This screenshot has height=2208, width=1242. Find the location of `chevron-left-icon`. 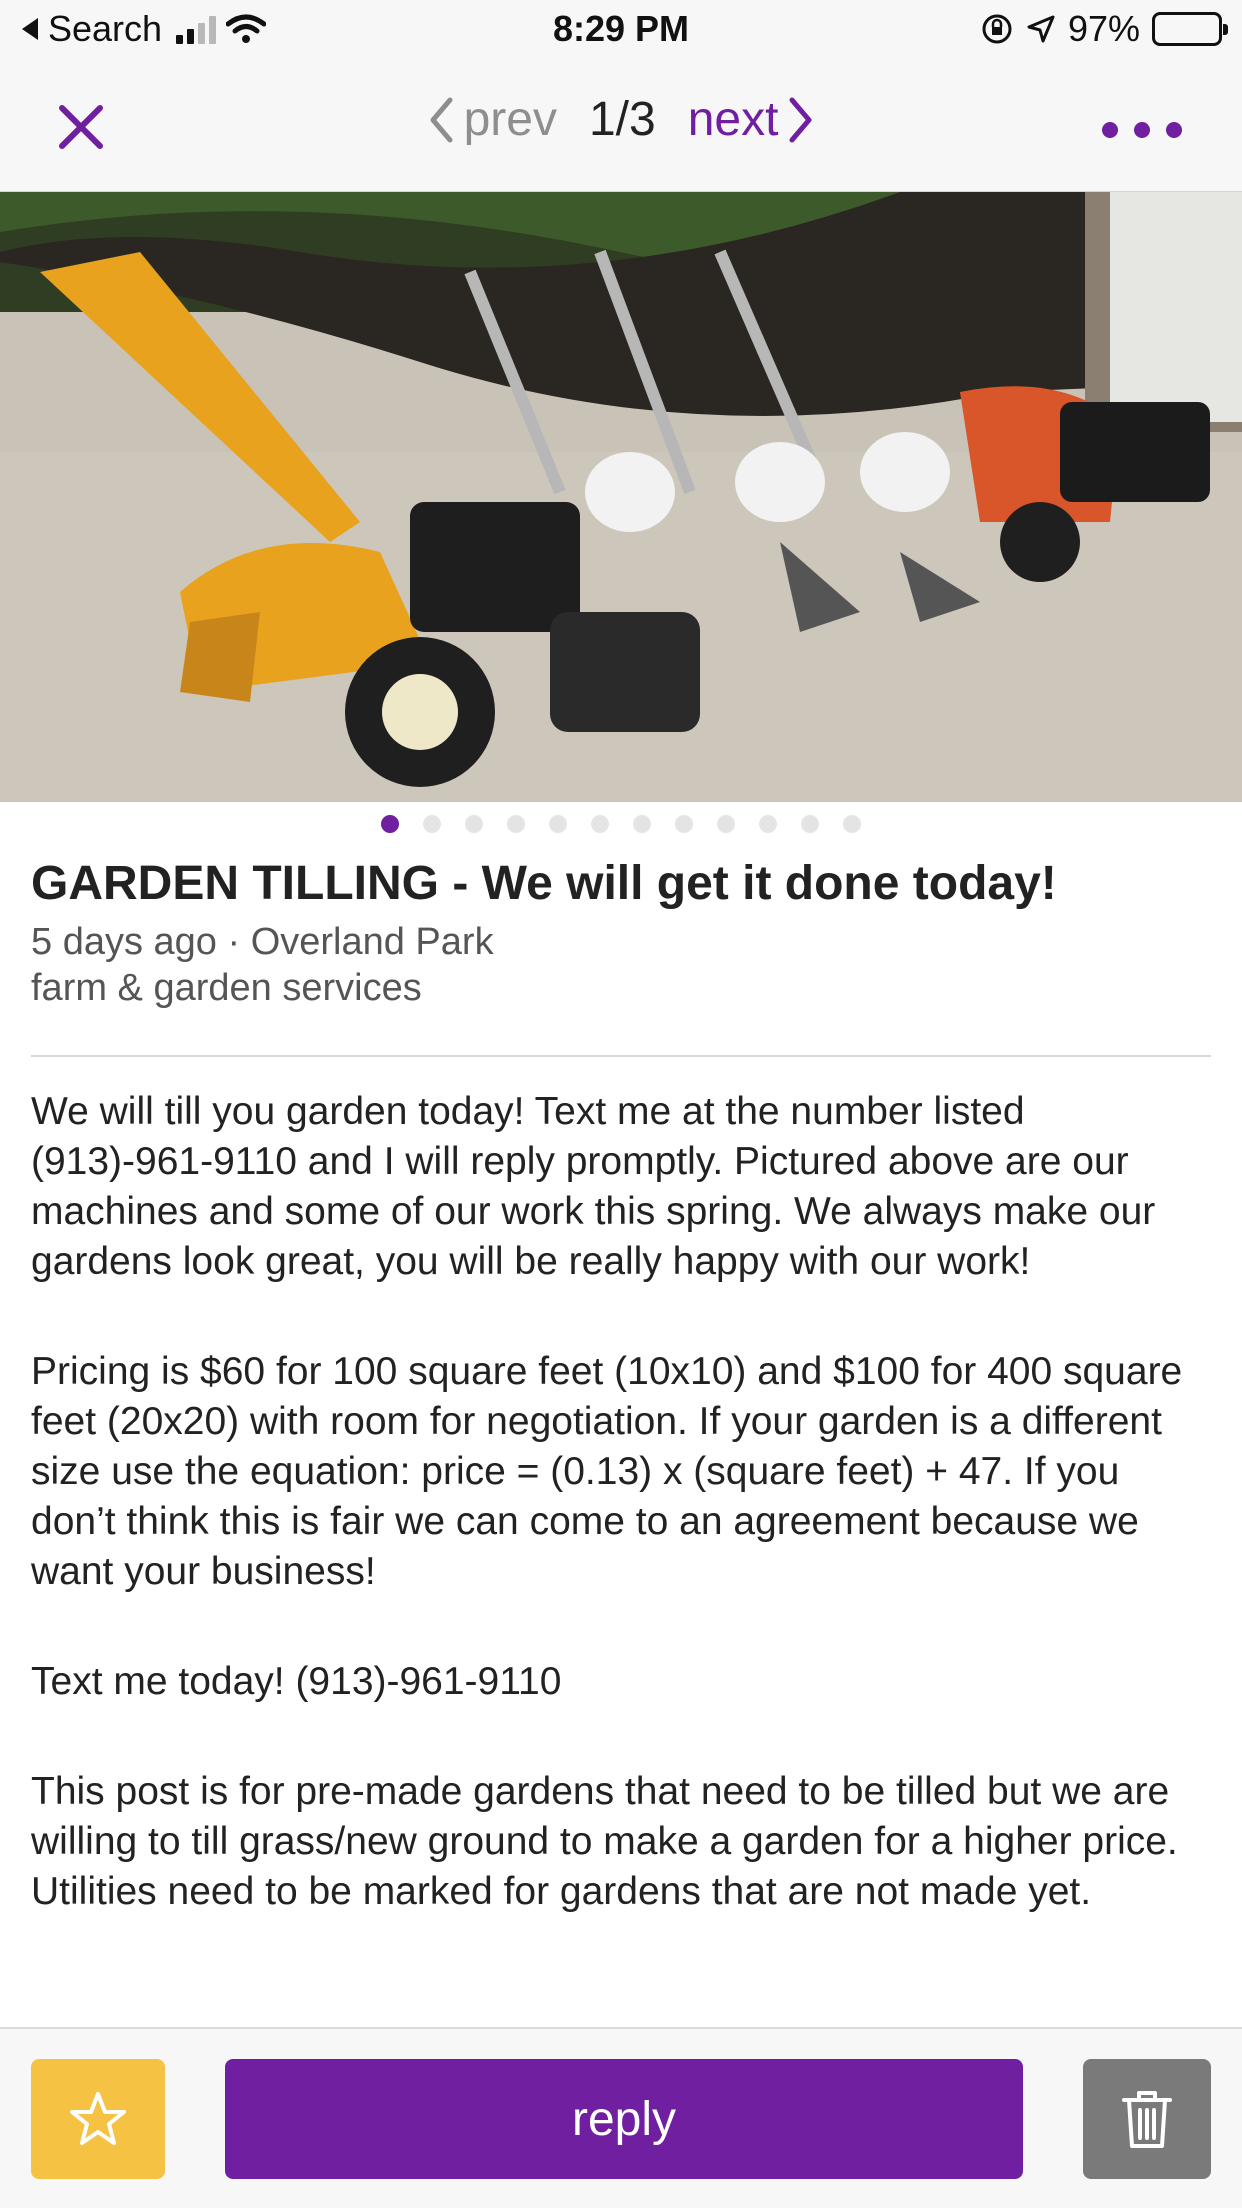

chevron-left-icon is located at coordinates (441, 119).